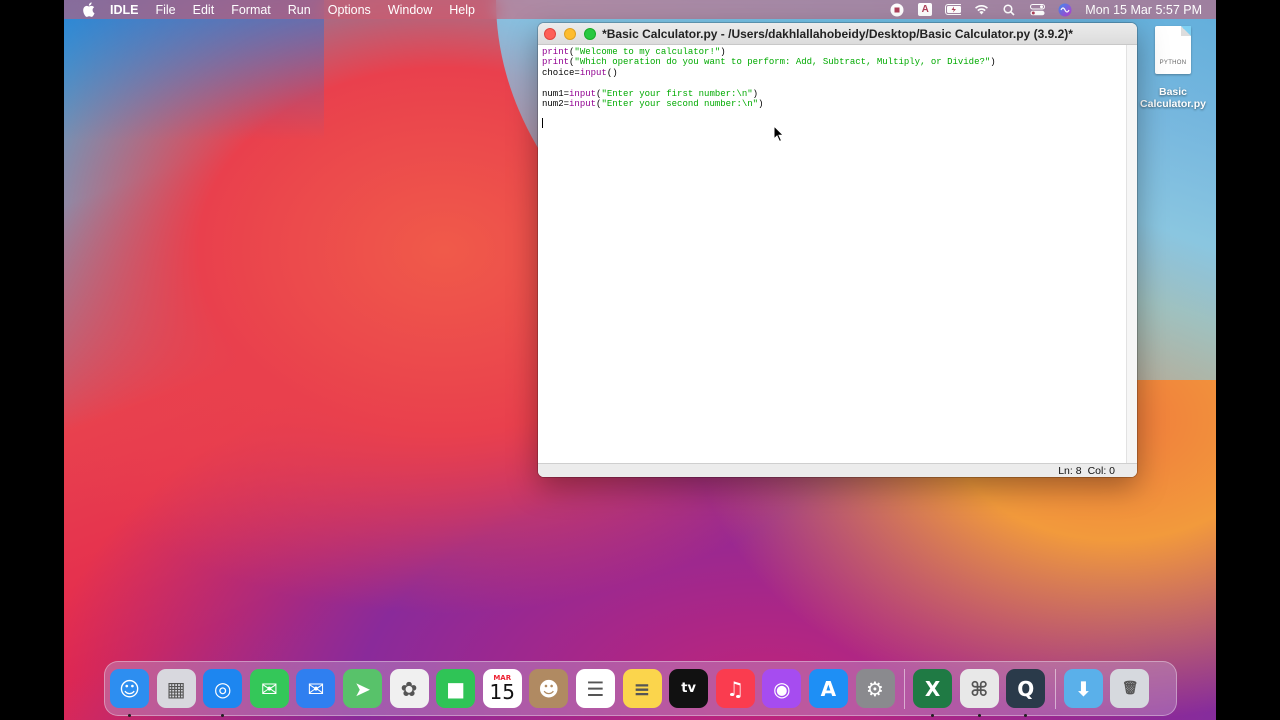 The image size is (1280, 720). What do you see at coordinates (1173, 50) in the screenshot?
I see `python-file-icon: PYTHON` at bounding box center [1173, 50].